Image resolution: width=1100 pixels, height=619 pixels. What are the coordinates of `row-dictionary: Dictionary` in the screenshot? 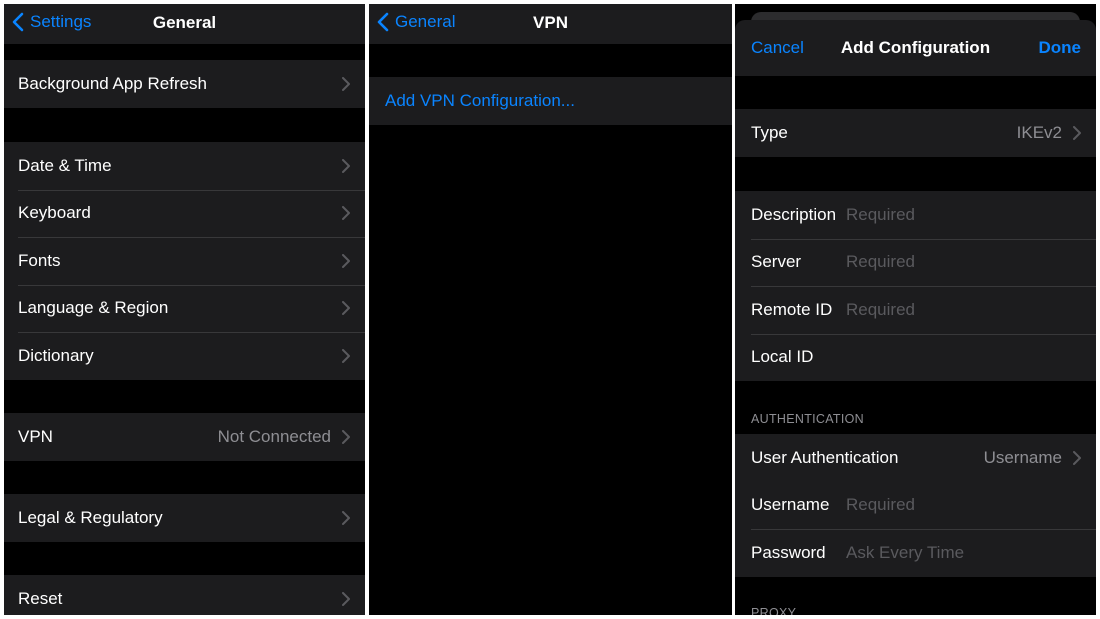 It's located at (184, 356).